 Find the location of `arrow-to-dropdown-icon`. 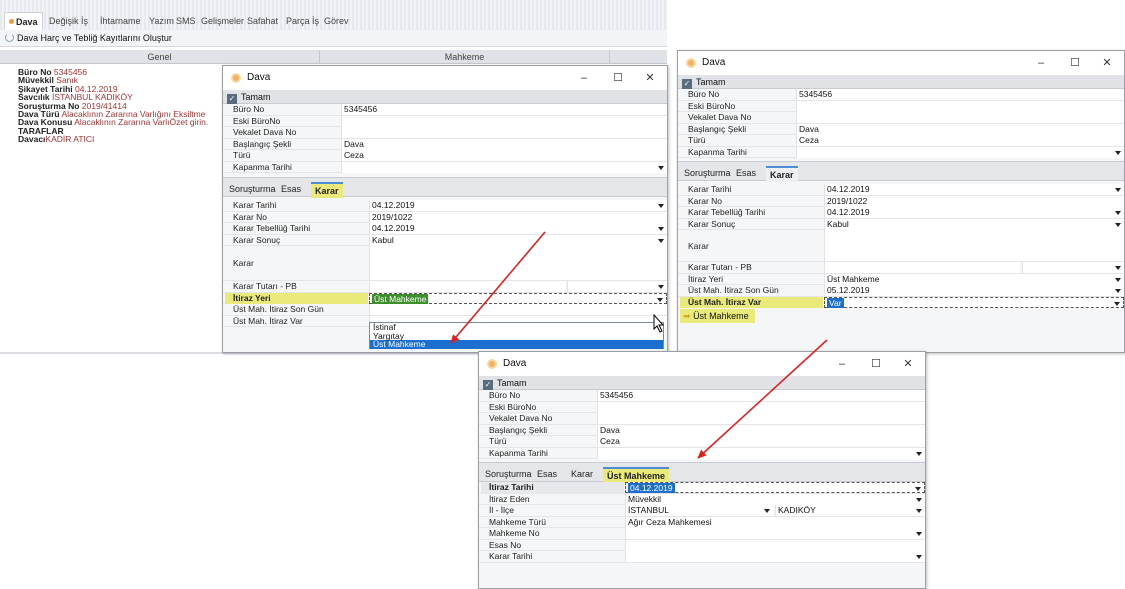

arrow-to-dropdown-icon is located at coordinates (498, 287).